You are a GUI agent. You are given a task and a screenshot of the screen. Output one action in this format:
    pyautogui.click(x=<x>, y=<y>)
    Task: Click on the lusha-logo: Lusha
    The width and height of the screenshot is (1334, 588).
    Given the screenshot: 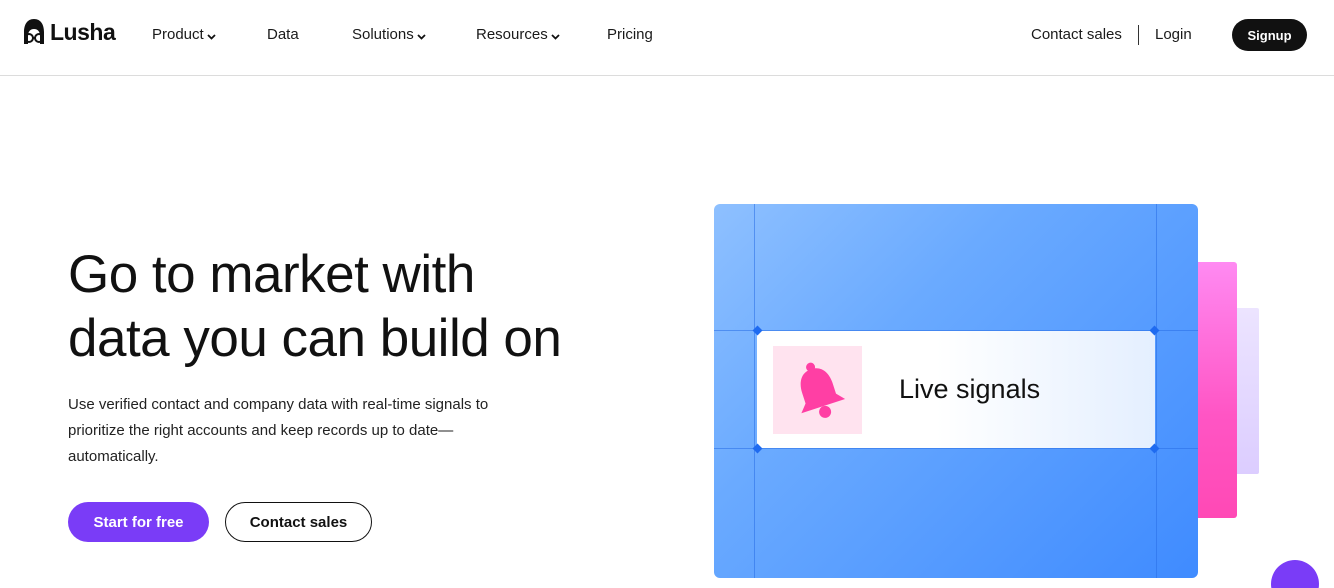 What is the action you would take?
    pyautogui.click(x=69, y=32)
    